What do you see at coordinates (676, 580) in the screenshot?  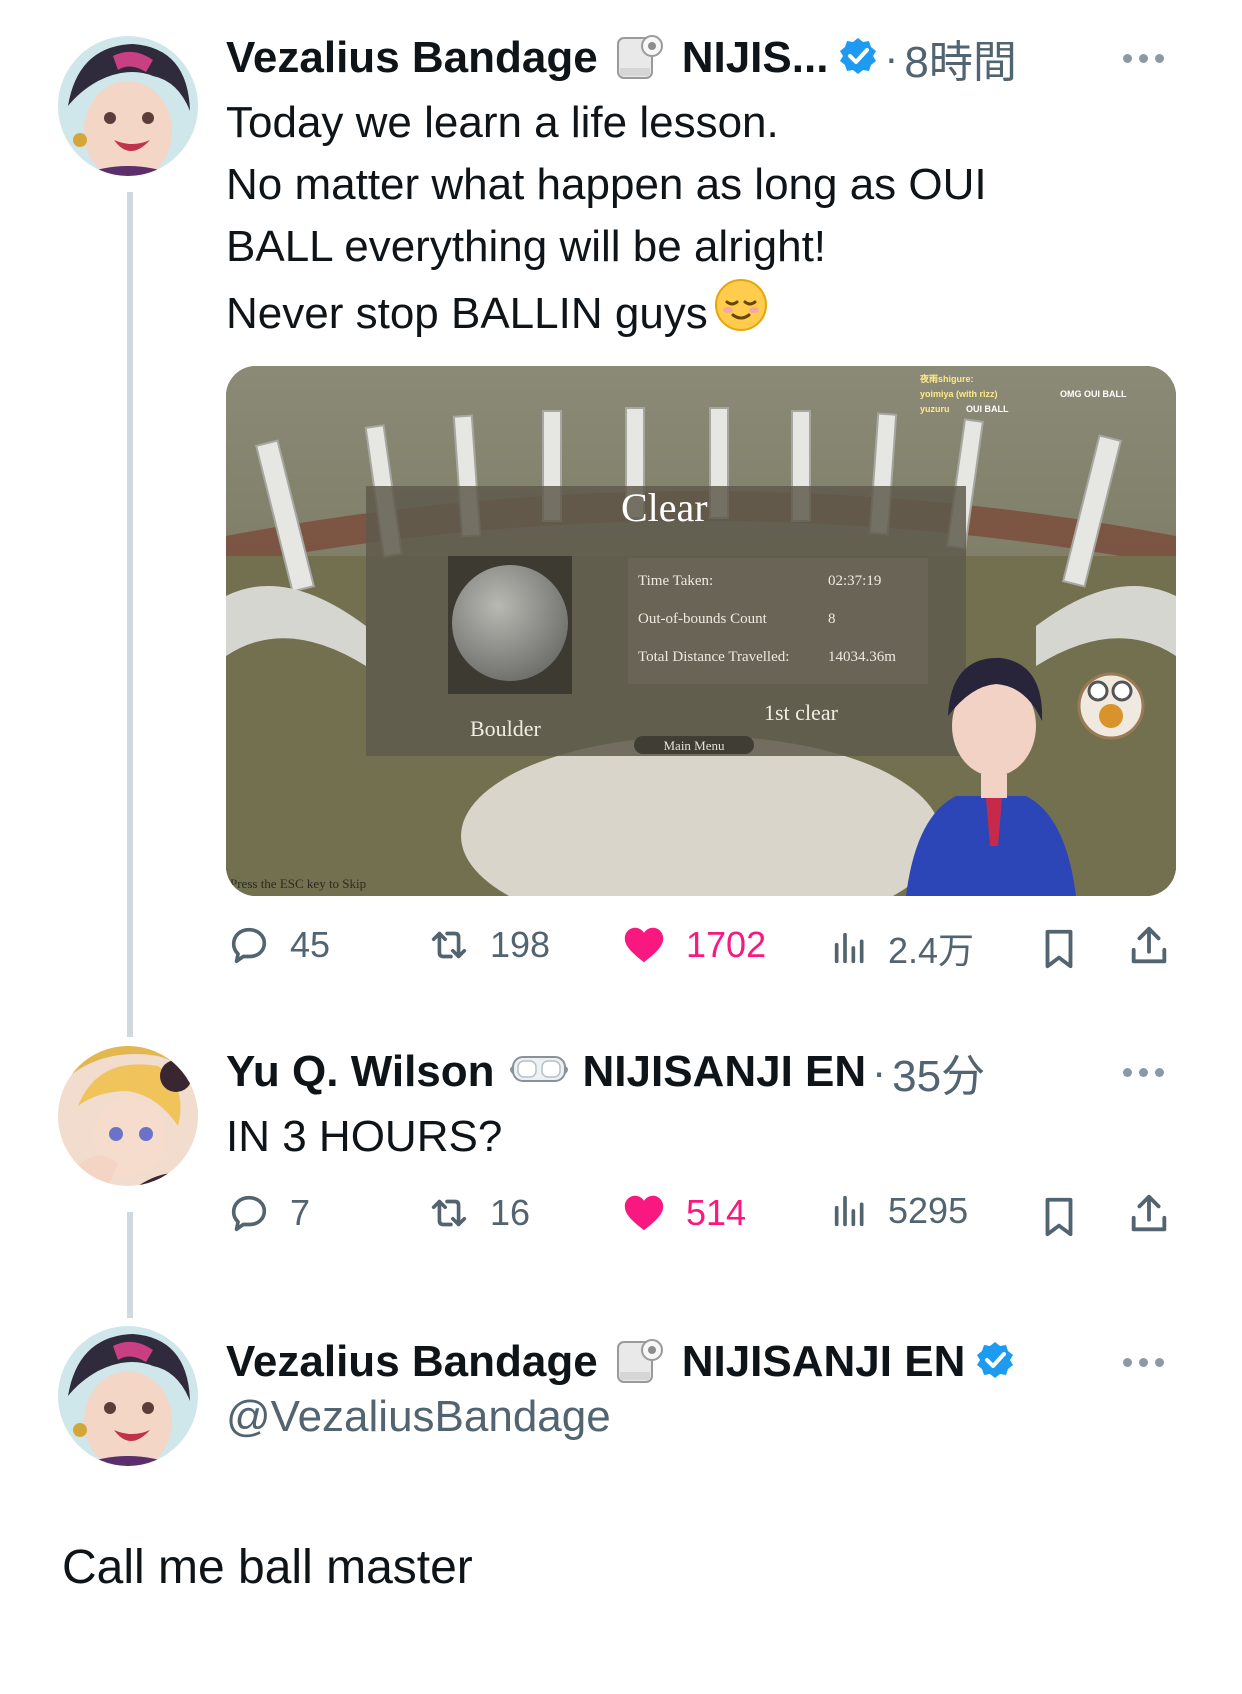 I see `stat-label: Time Taken:` at bounding box center [676, 580].